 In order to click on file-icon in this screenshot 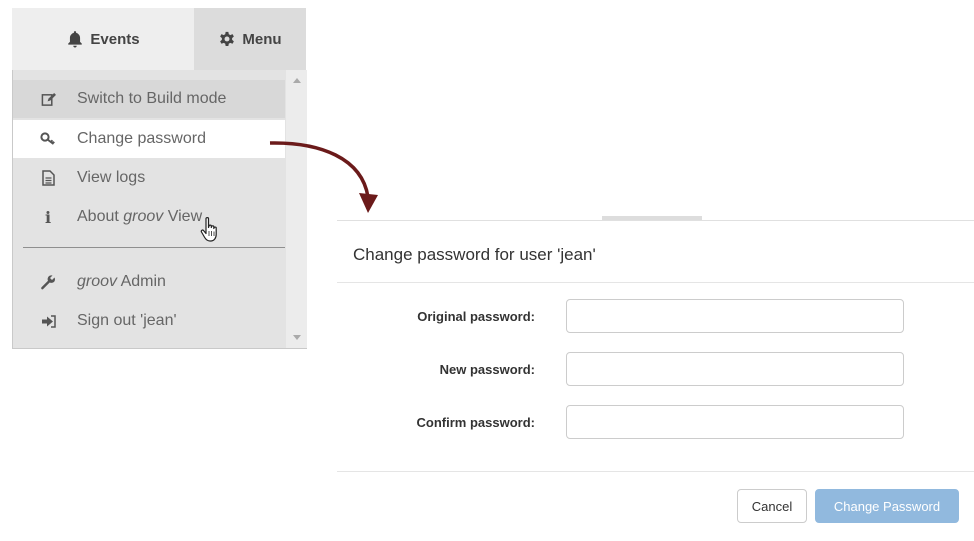, I will do `click(48, 178)`.